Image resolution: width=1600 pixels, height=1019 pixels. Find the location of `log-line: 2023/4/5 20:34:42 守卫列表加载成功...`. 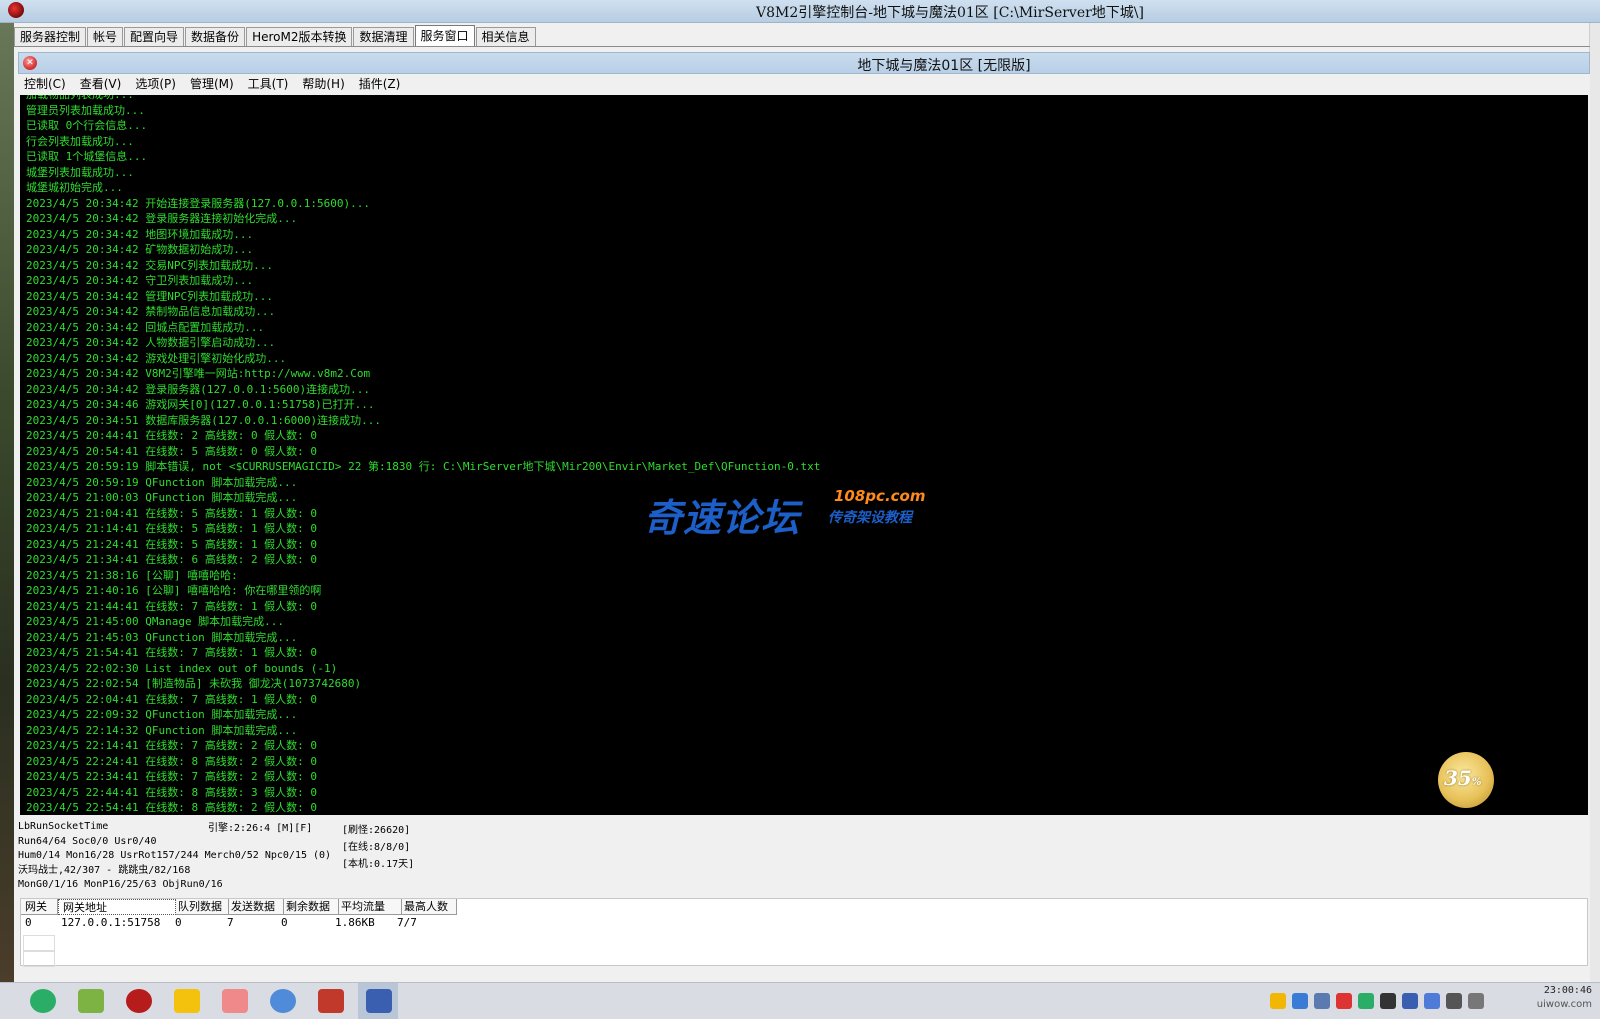

log-line: 2023/4/5 20:34:42 守卫列表加载成功... is located at coordinates (140, 280).